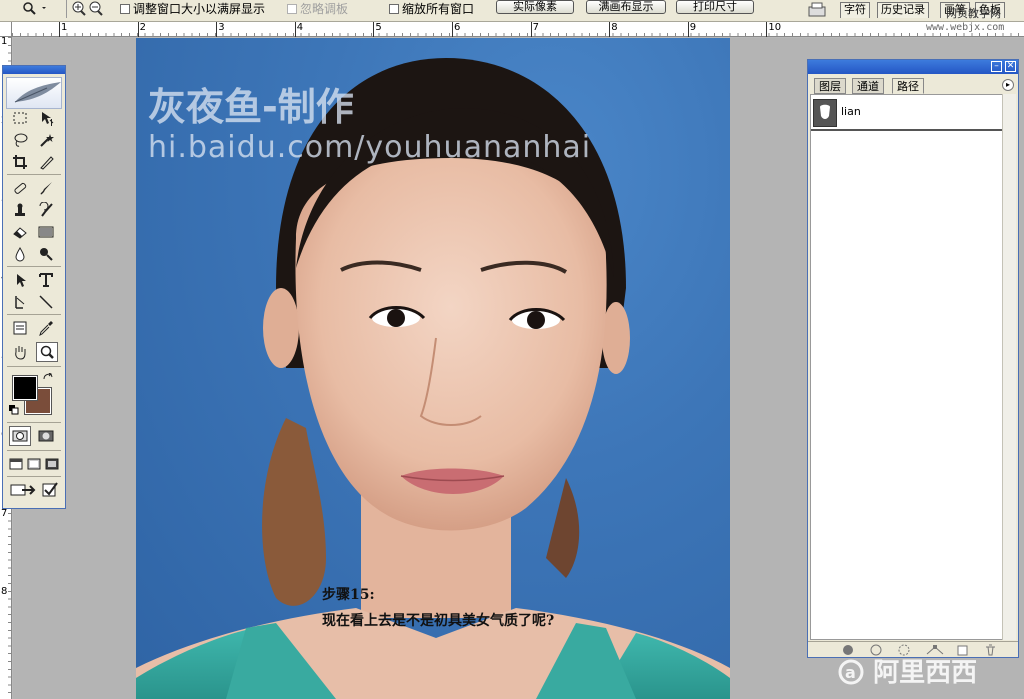 The image size is (1024, 699). I want to click on watermark-url: hi.baidu.com/youhuananhai, so click(370, 147).